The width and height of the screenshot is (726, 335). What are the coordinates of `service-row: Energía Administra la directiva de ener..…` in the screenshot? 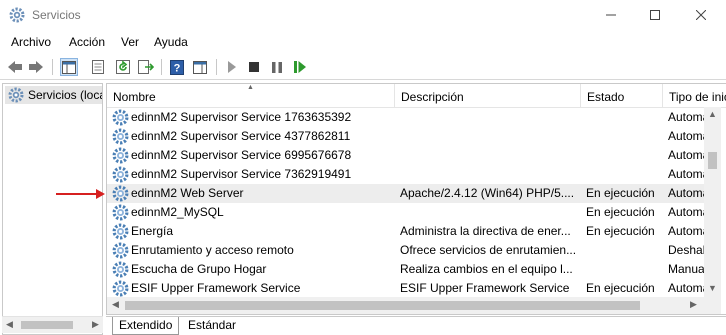 It's located at (412, 231).